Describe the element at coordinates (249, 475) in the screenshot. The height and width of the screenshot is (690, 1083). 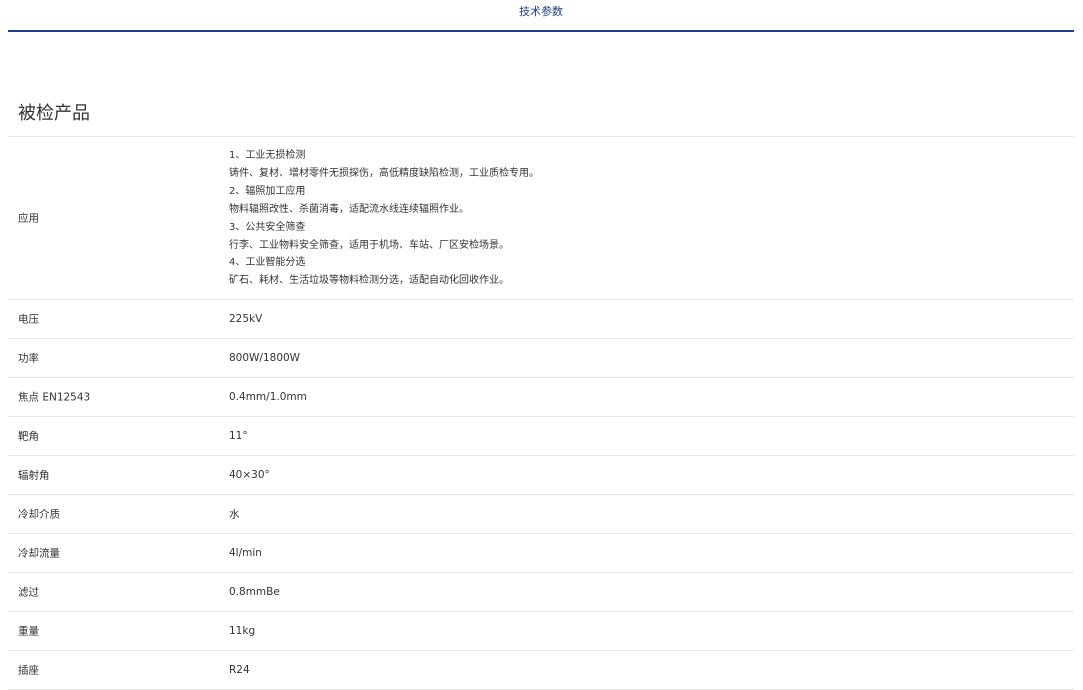
I see `spec-value: 40×30°` at that location.